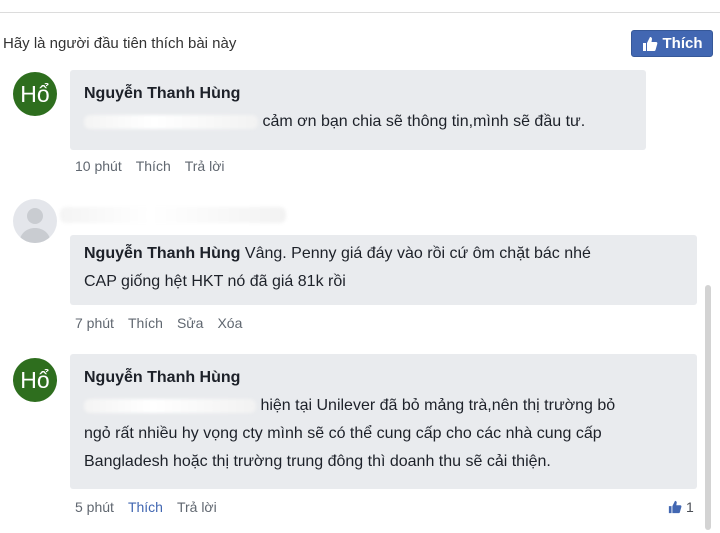 The width and height of the screenshot is (720, 533). Describe the element at coordinates (98, 166) in the screenshot. I see `comment-time: 10 phút` at that location.